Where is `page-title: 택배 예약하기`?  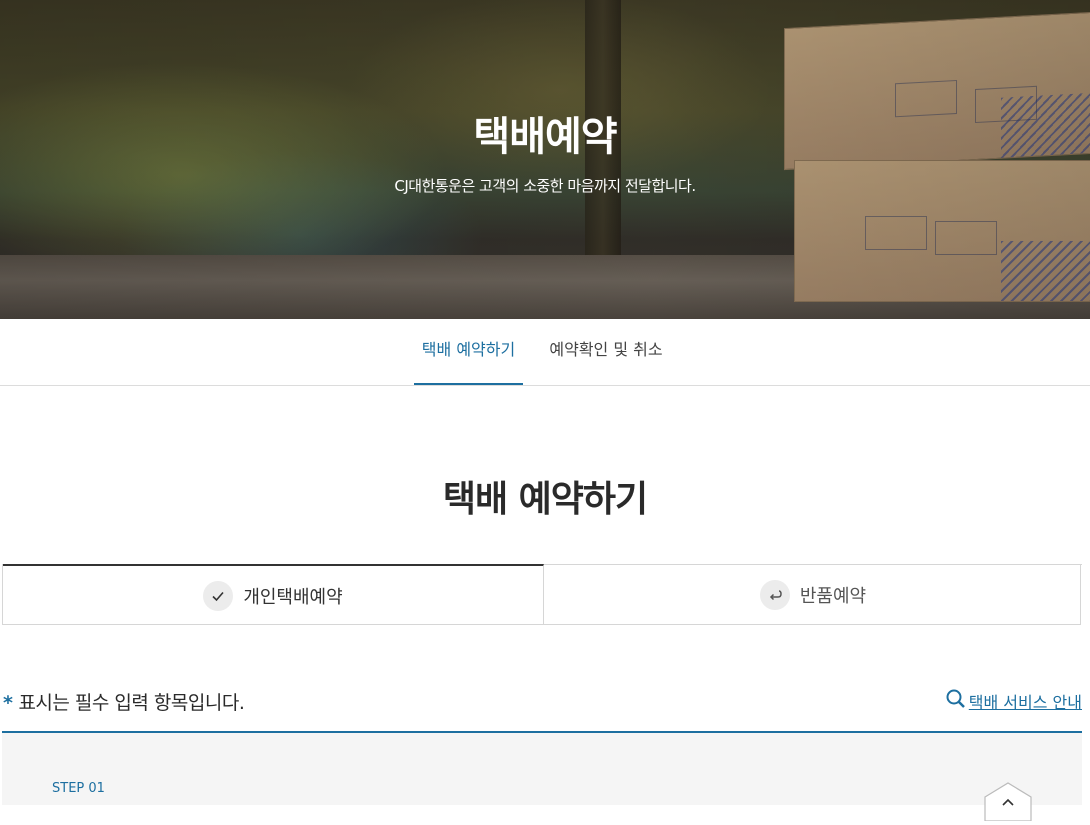 page-title: 택배 예약하기 is located at coordinates (545, 499).